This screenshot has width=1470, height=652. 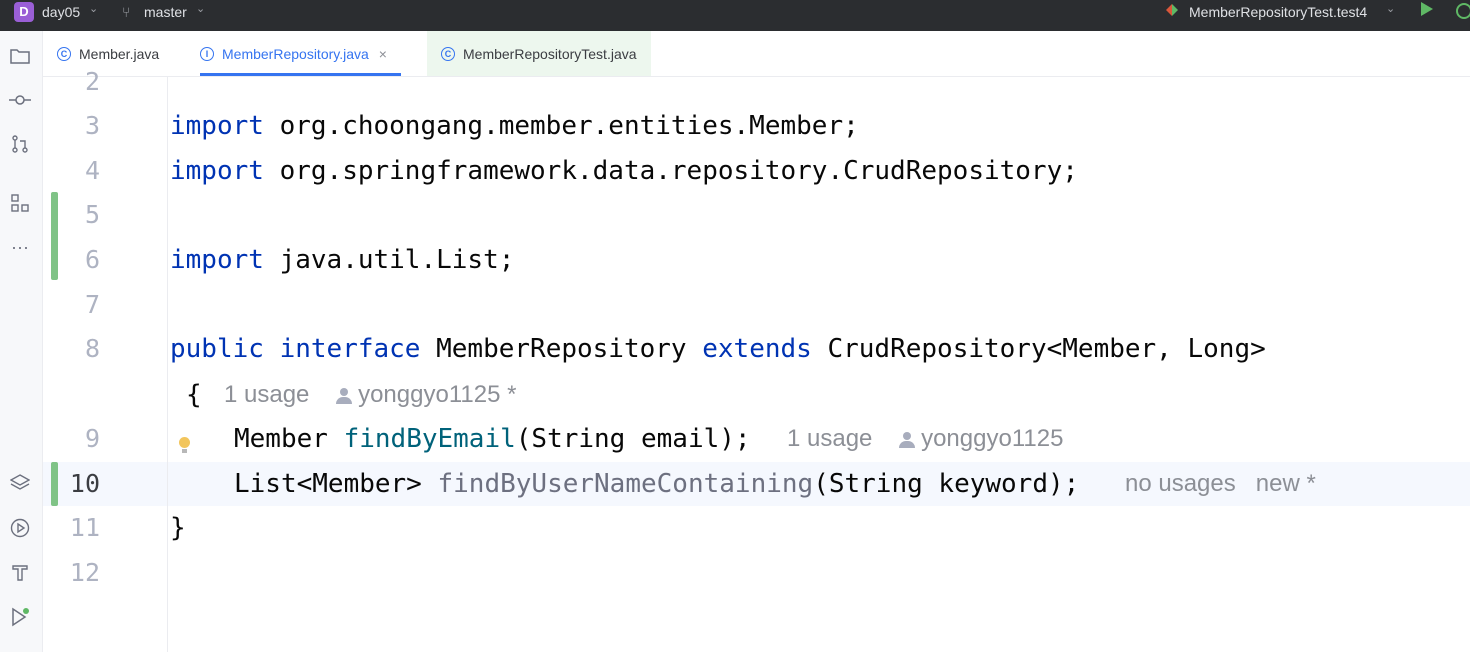 What do you see at coordinates (561, 349) in the screenshot?
I see `interface-name: MemberRepository` at bounding box center [561, 349].